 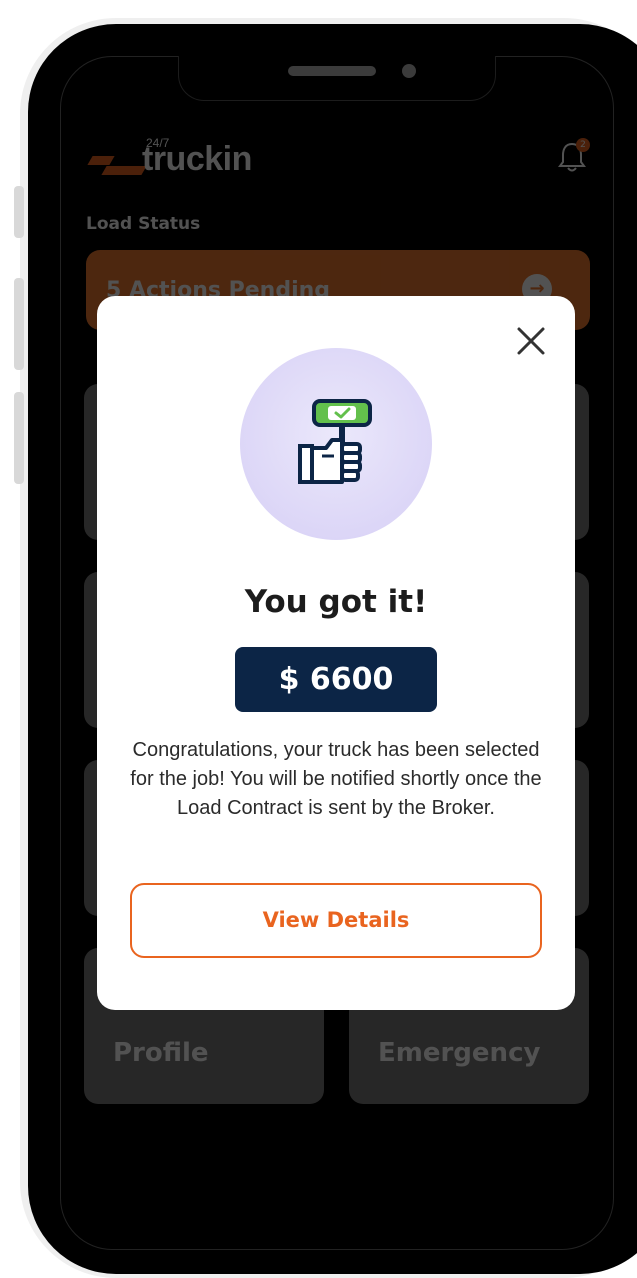 I want to click on notification-badge: 2, so click(x=583, y=145).